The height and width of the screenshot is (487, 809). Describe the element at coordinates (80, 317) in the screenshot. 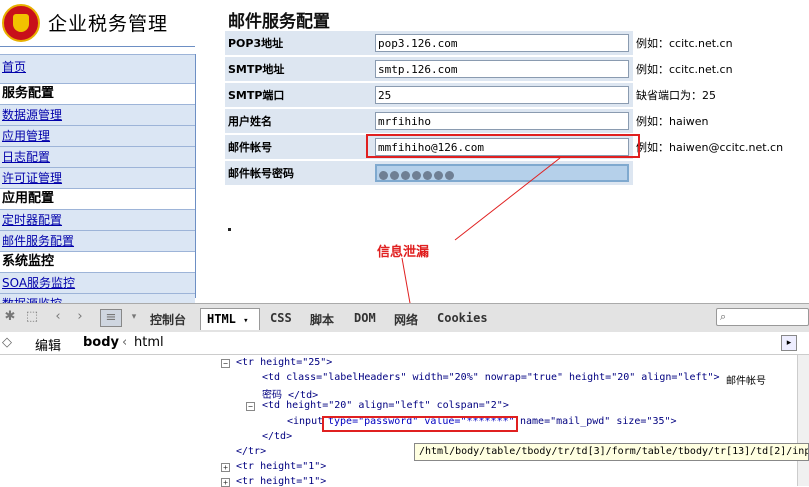

I see `forward-icon: ›` at that location.